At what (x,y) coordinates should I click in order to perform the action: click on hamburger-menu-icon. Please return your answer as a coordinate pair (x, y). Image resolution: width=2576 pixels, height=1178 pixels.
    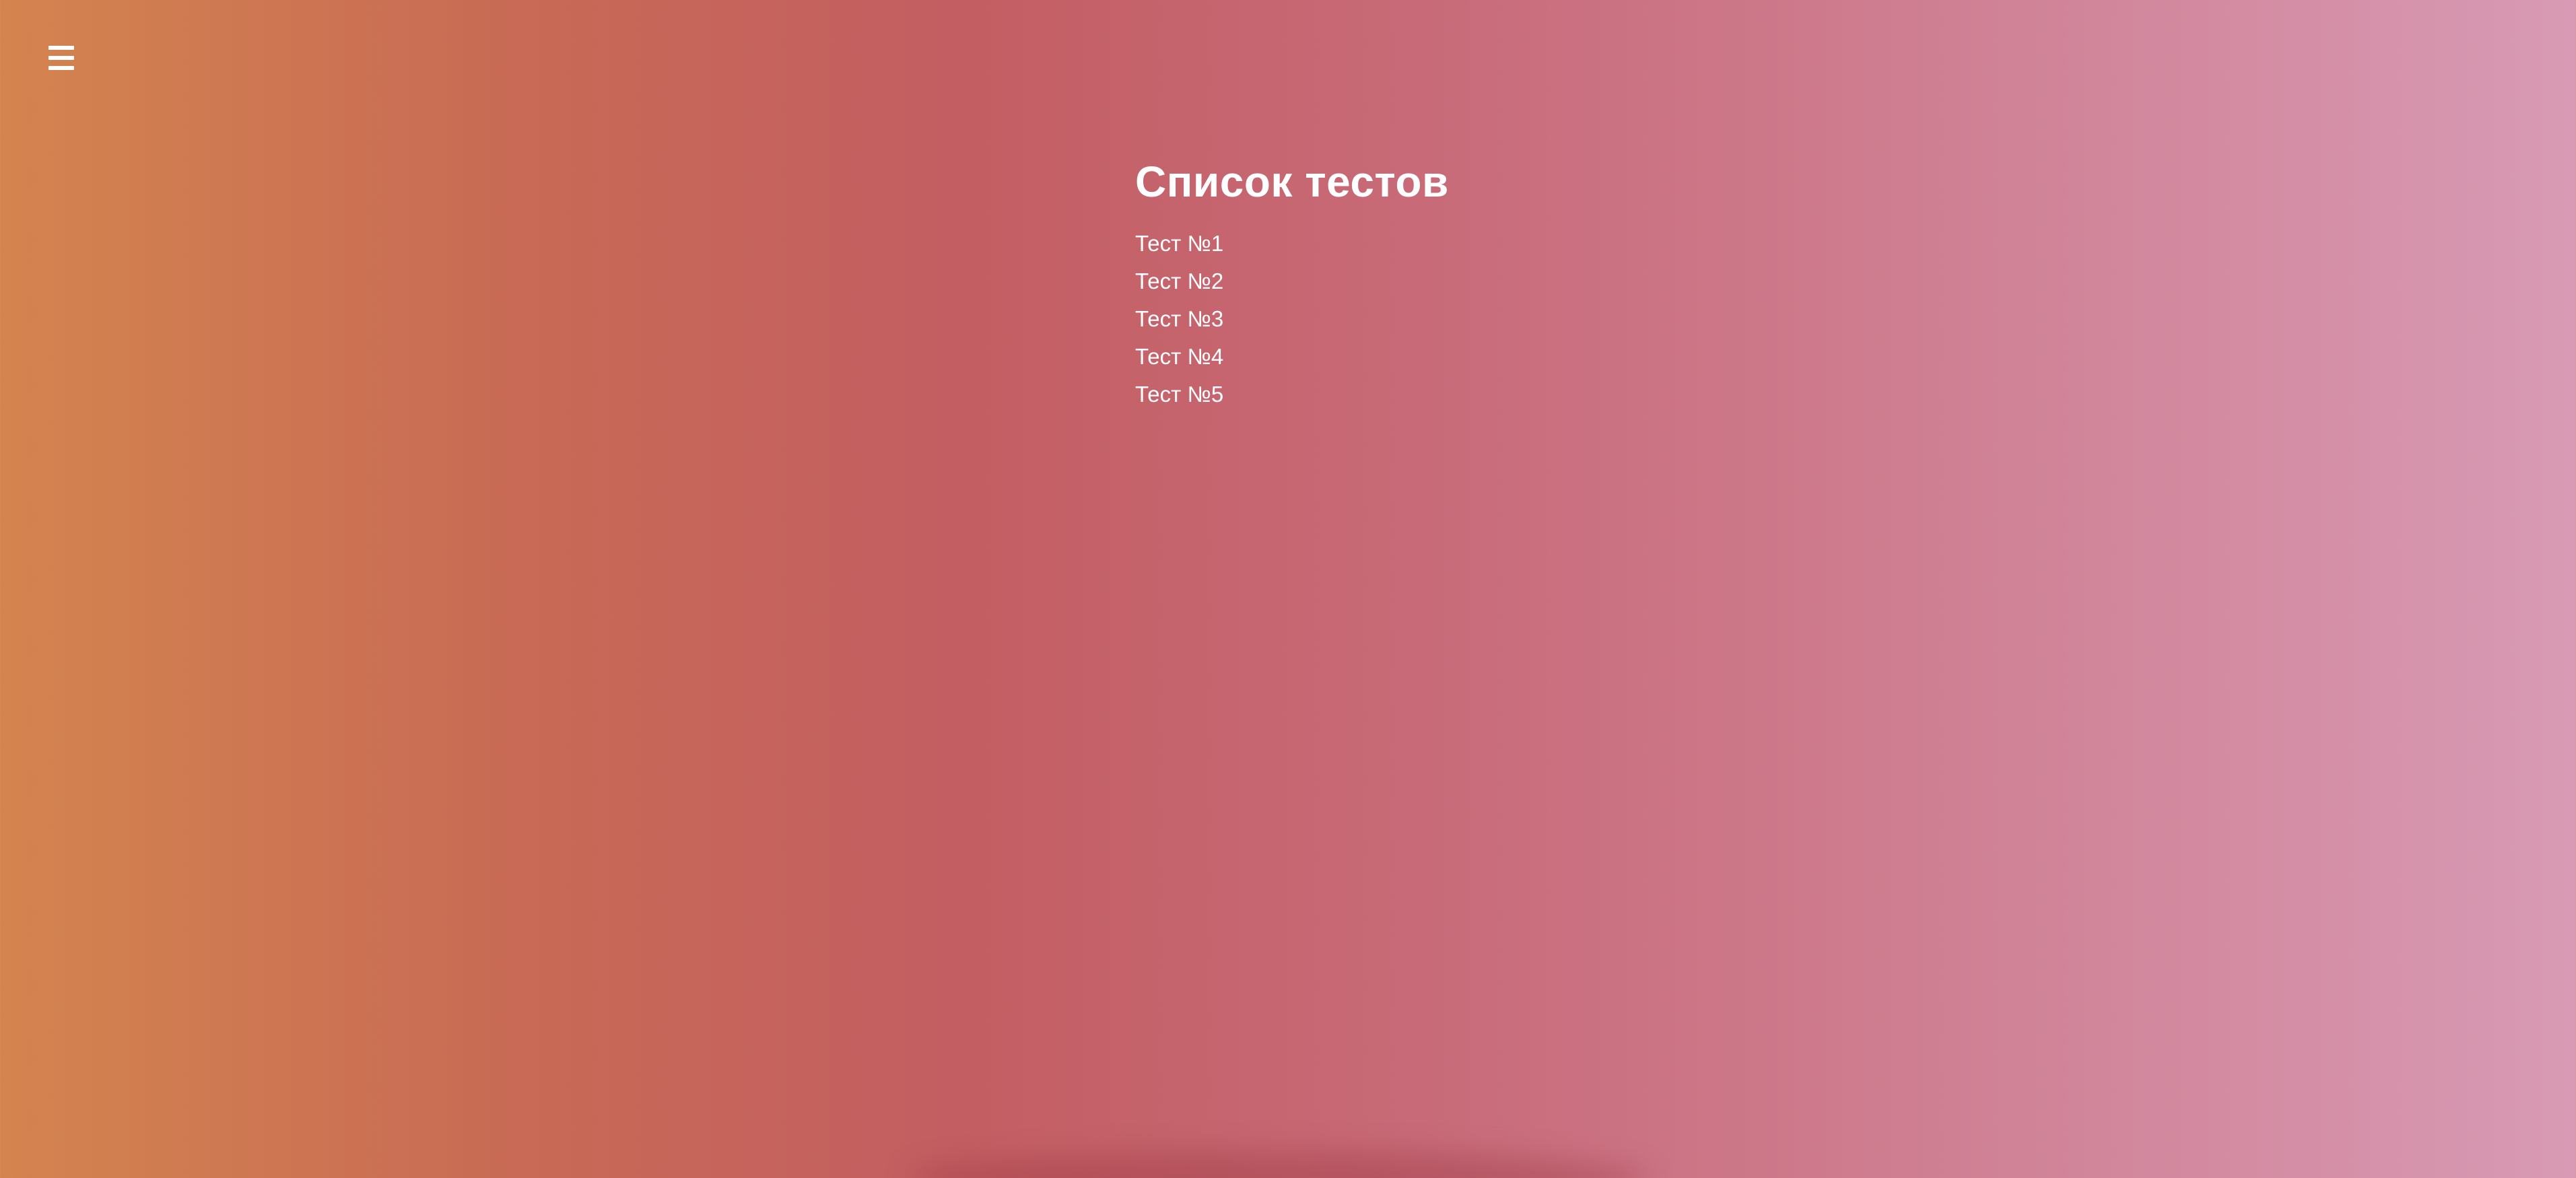
    Looking at the image, I should click on (61, 48).